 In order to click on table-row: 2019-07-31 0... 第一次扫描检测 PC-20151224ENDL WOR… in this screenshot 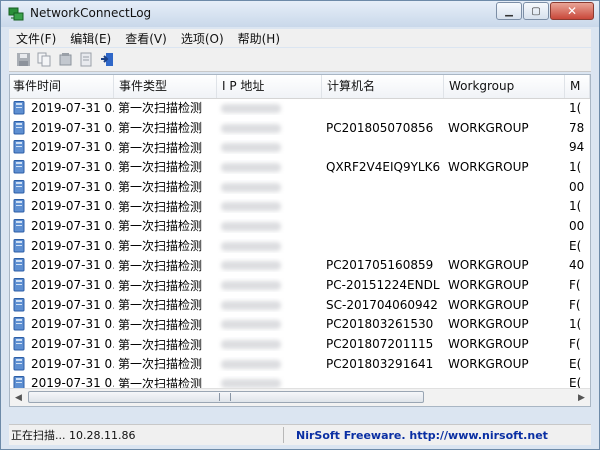, I will do `click(300, 285)`.